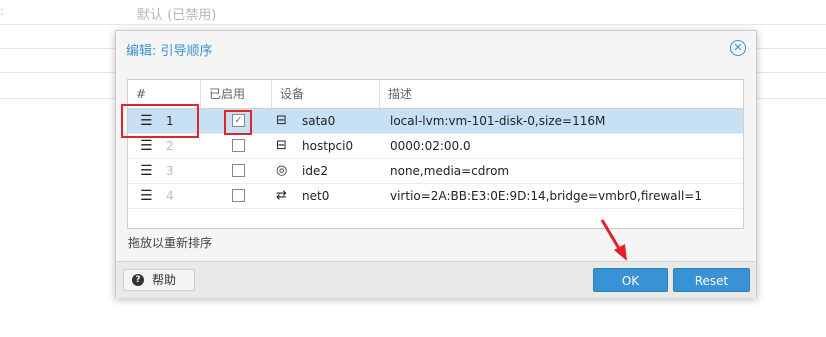  Describe the element at coordinates (2, 11) in the screenshot. I see `background-label-colon: :` at that location.